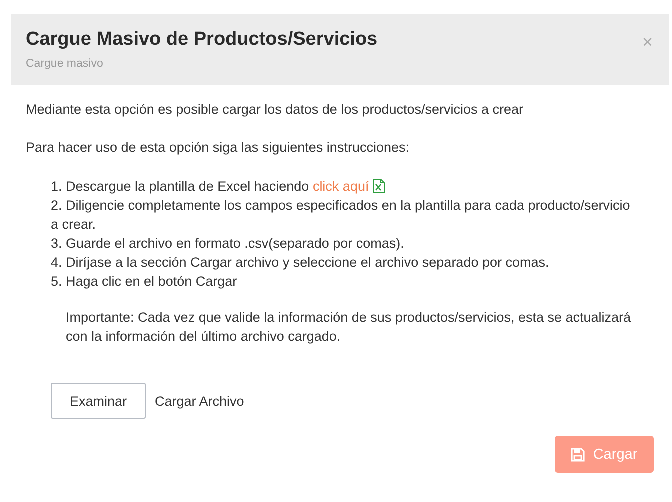 The width and height of the screenshot is (672, 502). Describe the element at coordinates (199, 401) in the screenshot. I see `file-label: Cargar Archivo` at that location.